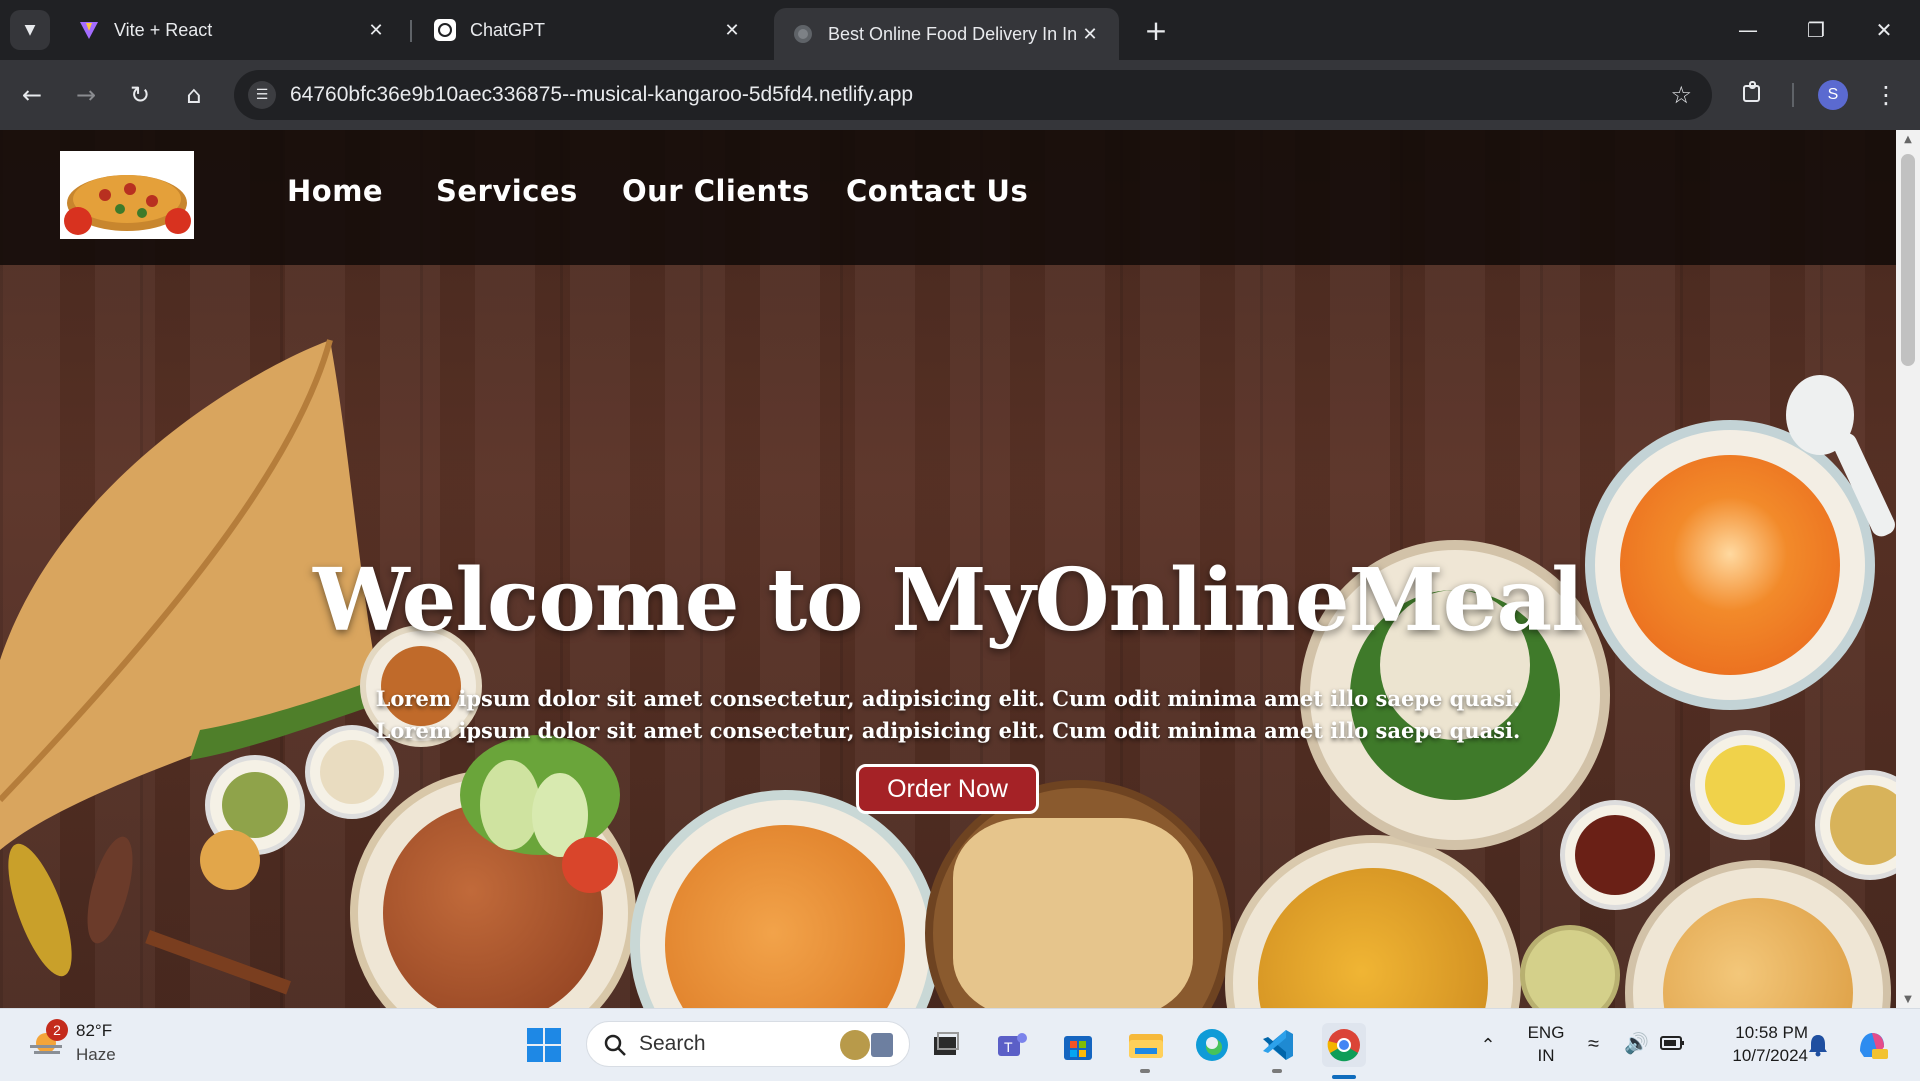  Describe the element at coordinates (1344, 1077) in the screenshot. I see `chrome-active-indicator` at that location.